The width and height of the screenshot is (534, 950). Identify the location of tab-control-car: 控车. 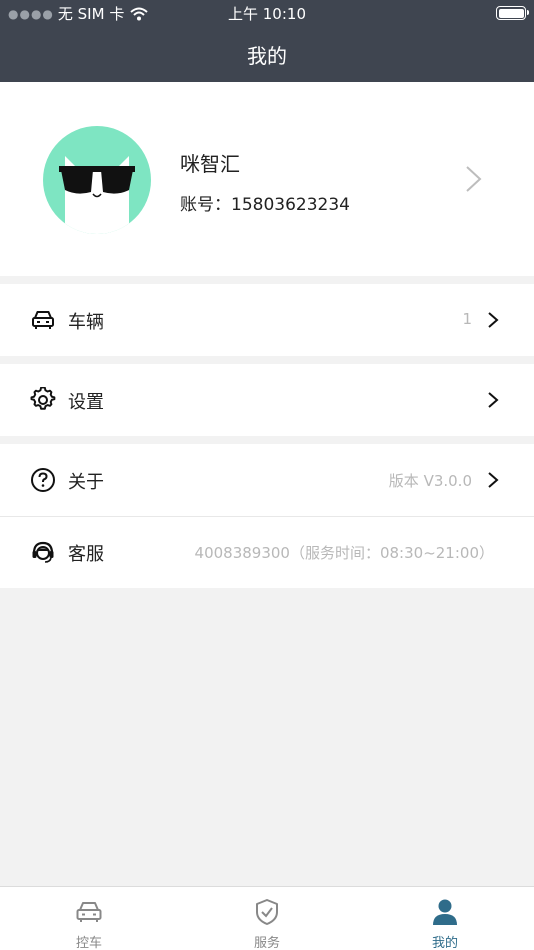
(89, 918).